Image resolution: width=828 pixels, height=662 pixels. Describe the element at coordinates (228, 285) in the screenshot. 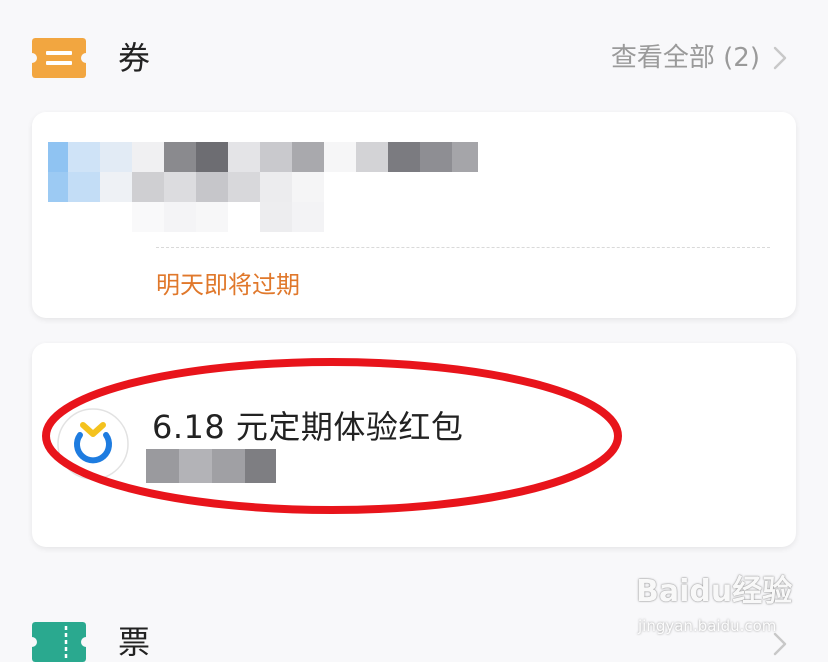

I see `expire-notice: 明天即将过期` at that location.